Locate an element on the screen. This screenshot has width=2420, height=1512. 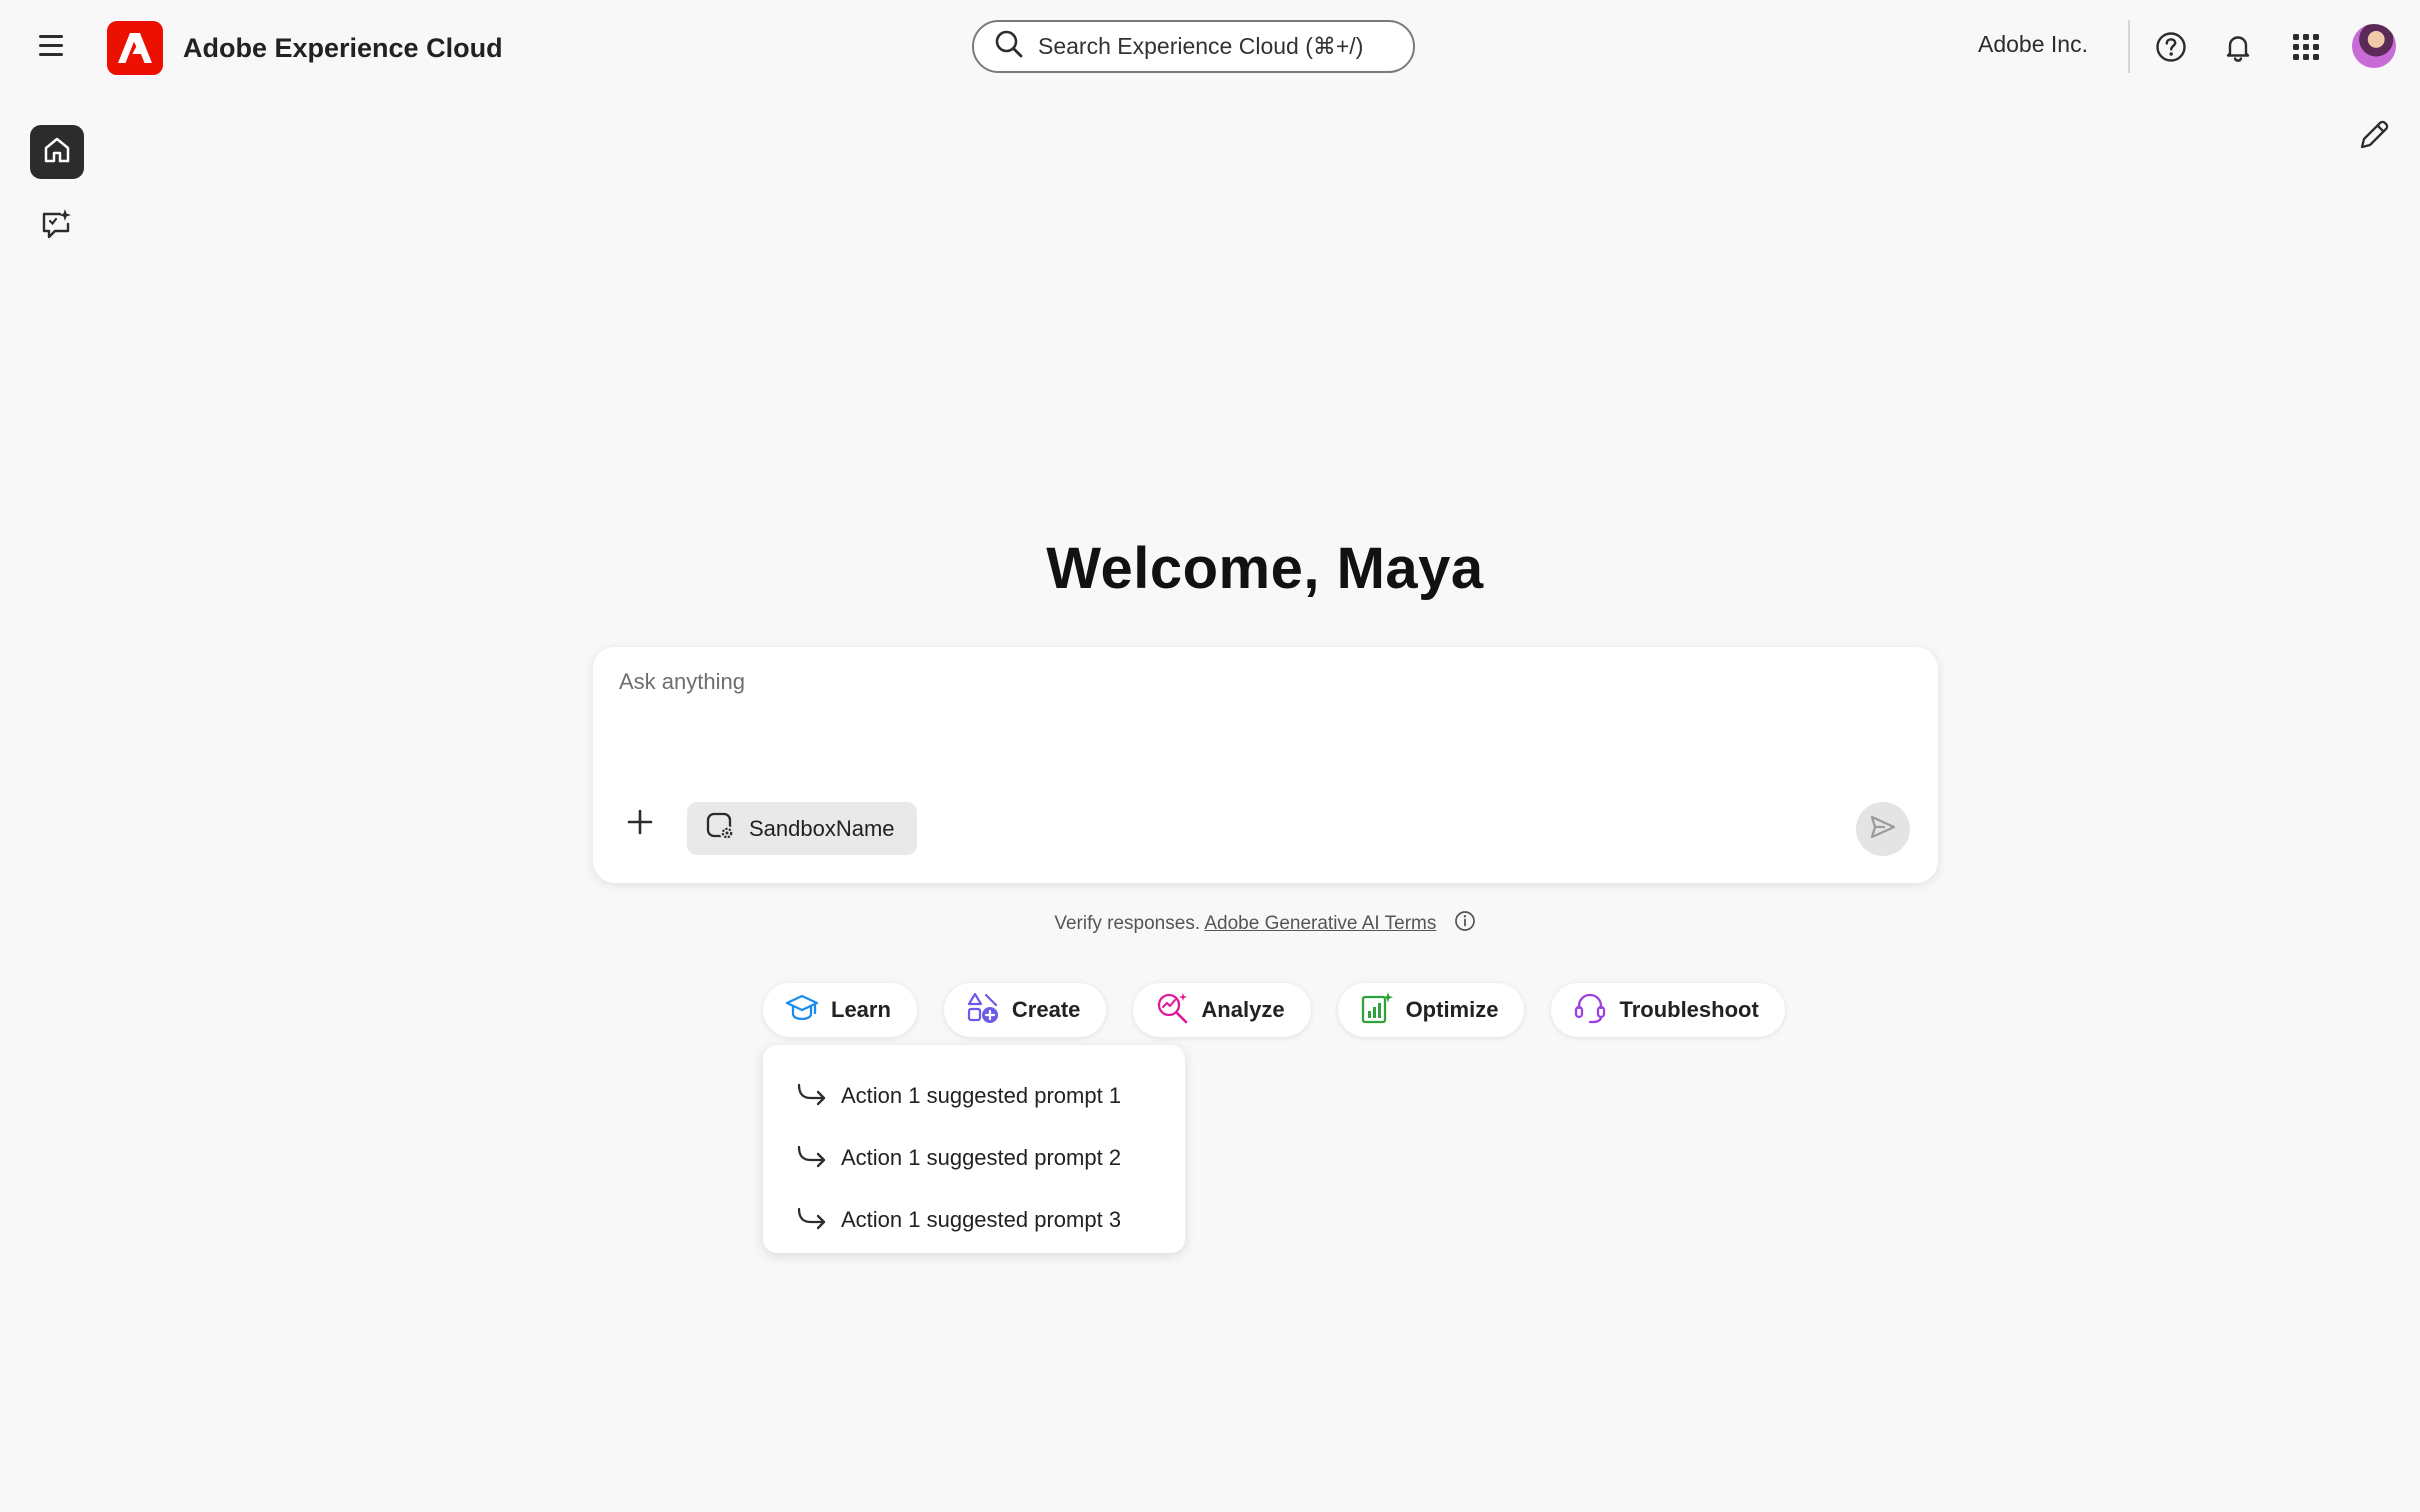
sandbox-label: SandboxName is located at coordinates (822, 828).